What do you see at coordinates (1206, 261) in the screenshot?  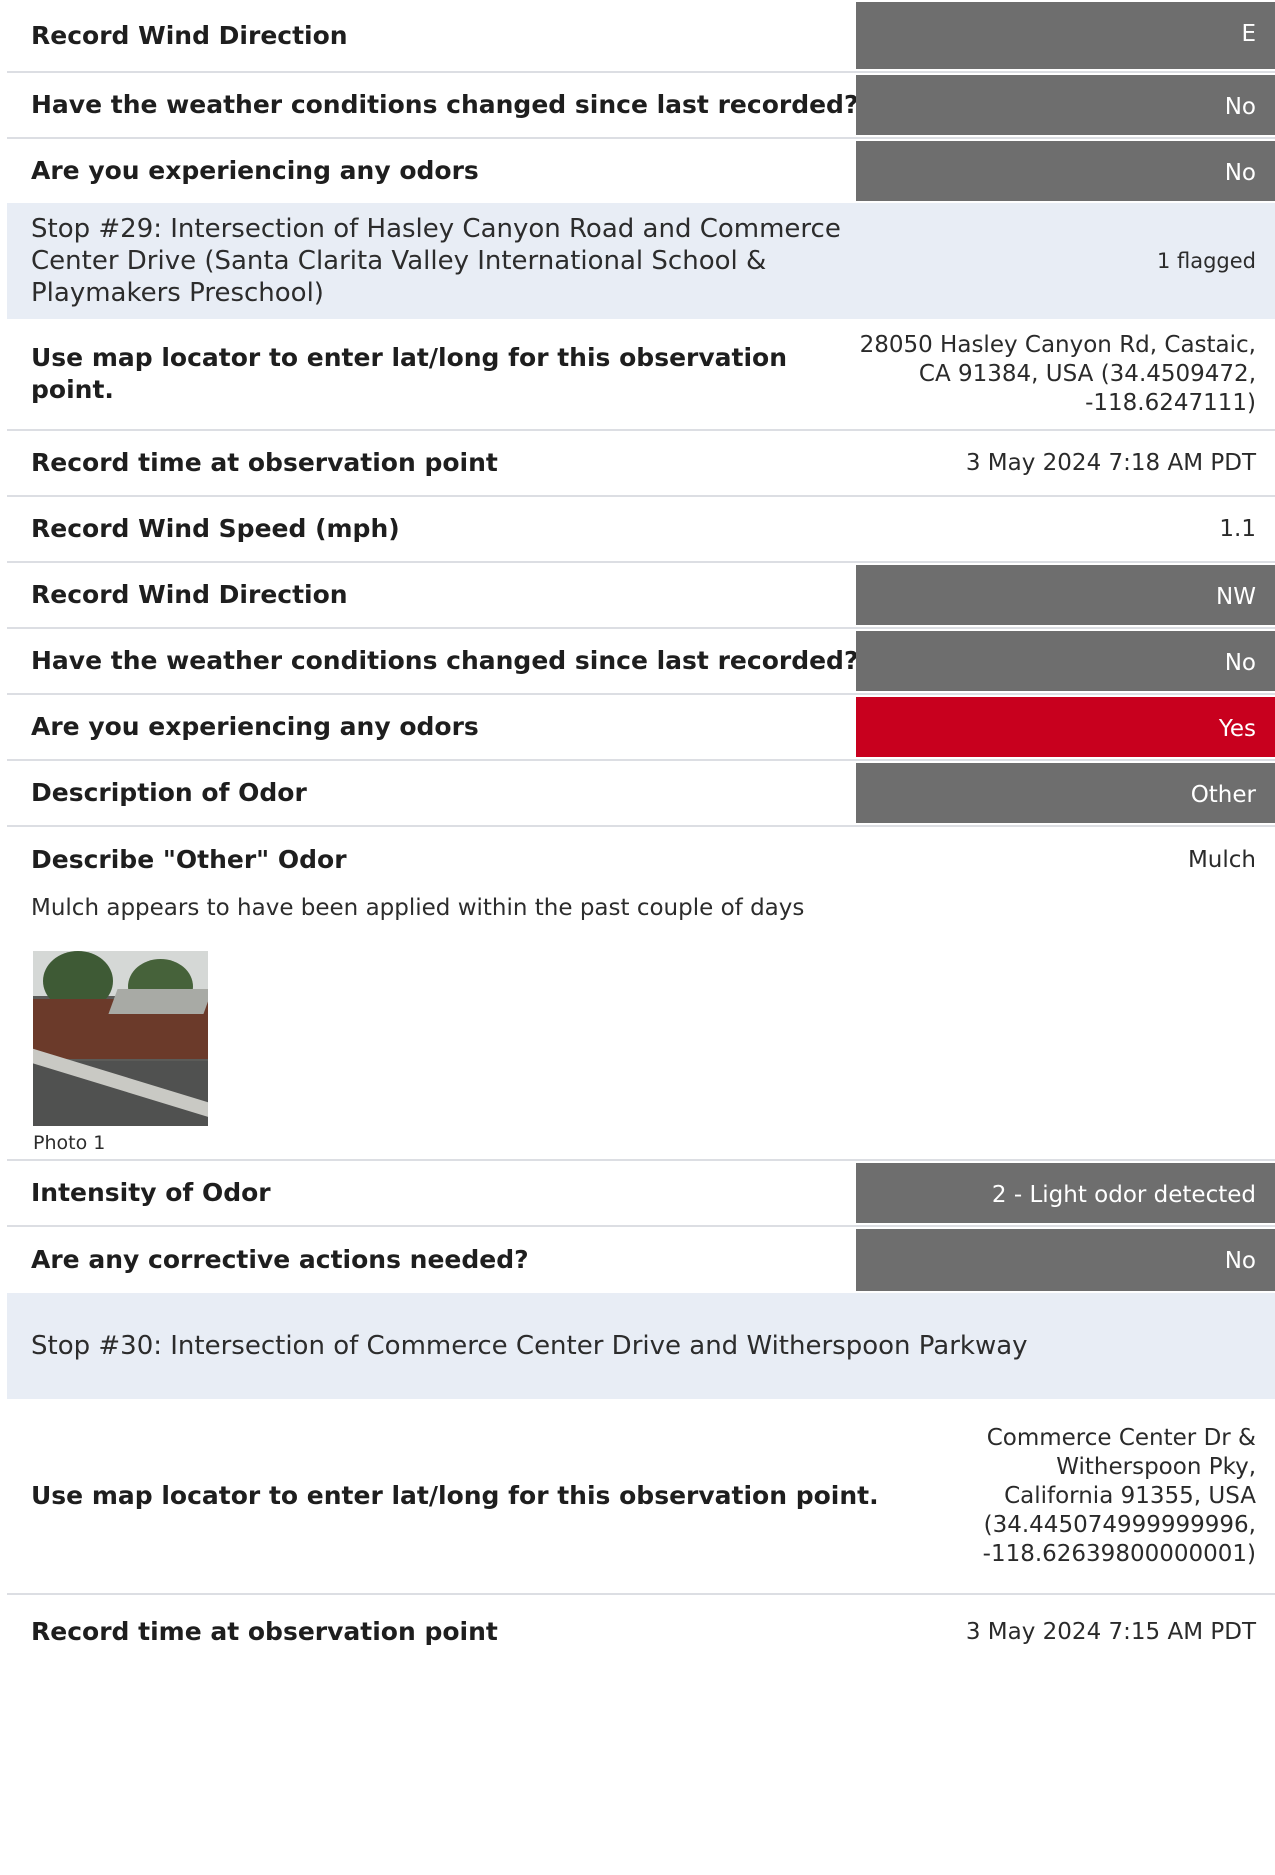 I see `flag-count: 1 flagged` at bounding box center [1206, 261].